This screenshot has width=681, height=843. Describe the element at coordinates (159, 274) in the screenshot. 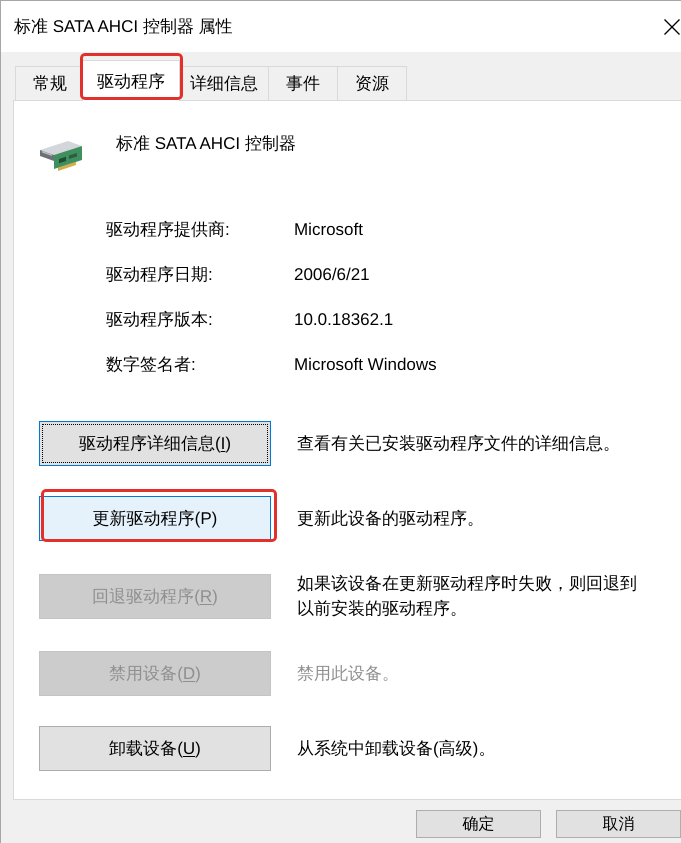

I see `property-label: 驱动程序日期:` at that location.